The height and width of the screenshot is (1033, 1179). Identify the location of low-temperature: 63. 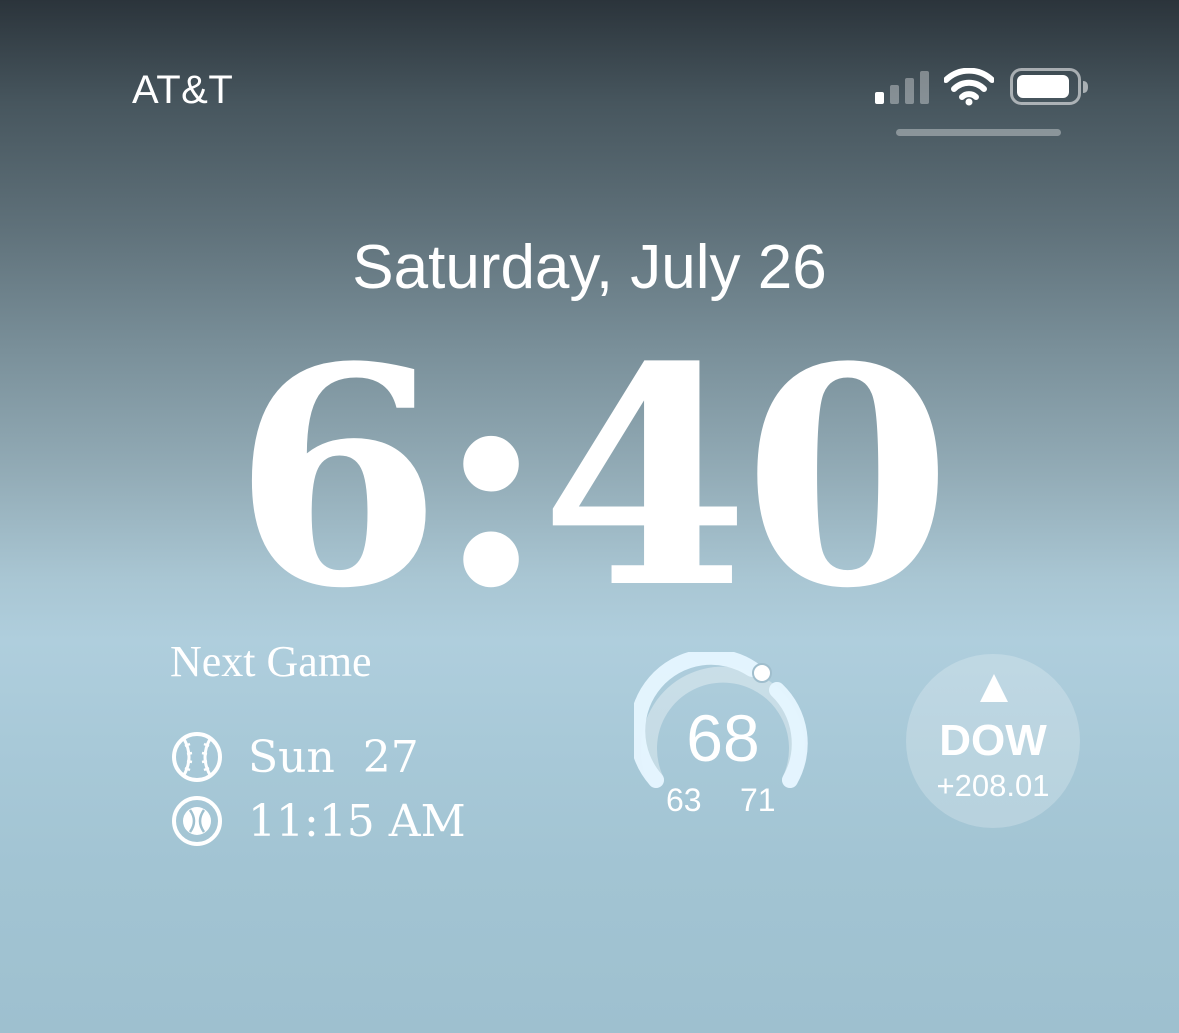
(684, 800).